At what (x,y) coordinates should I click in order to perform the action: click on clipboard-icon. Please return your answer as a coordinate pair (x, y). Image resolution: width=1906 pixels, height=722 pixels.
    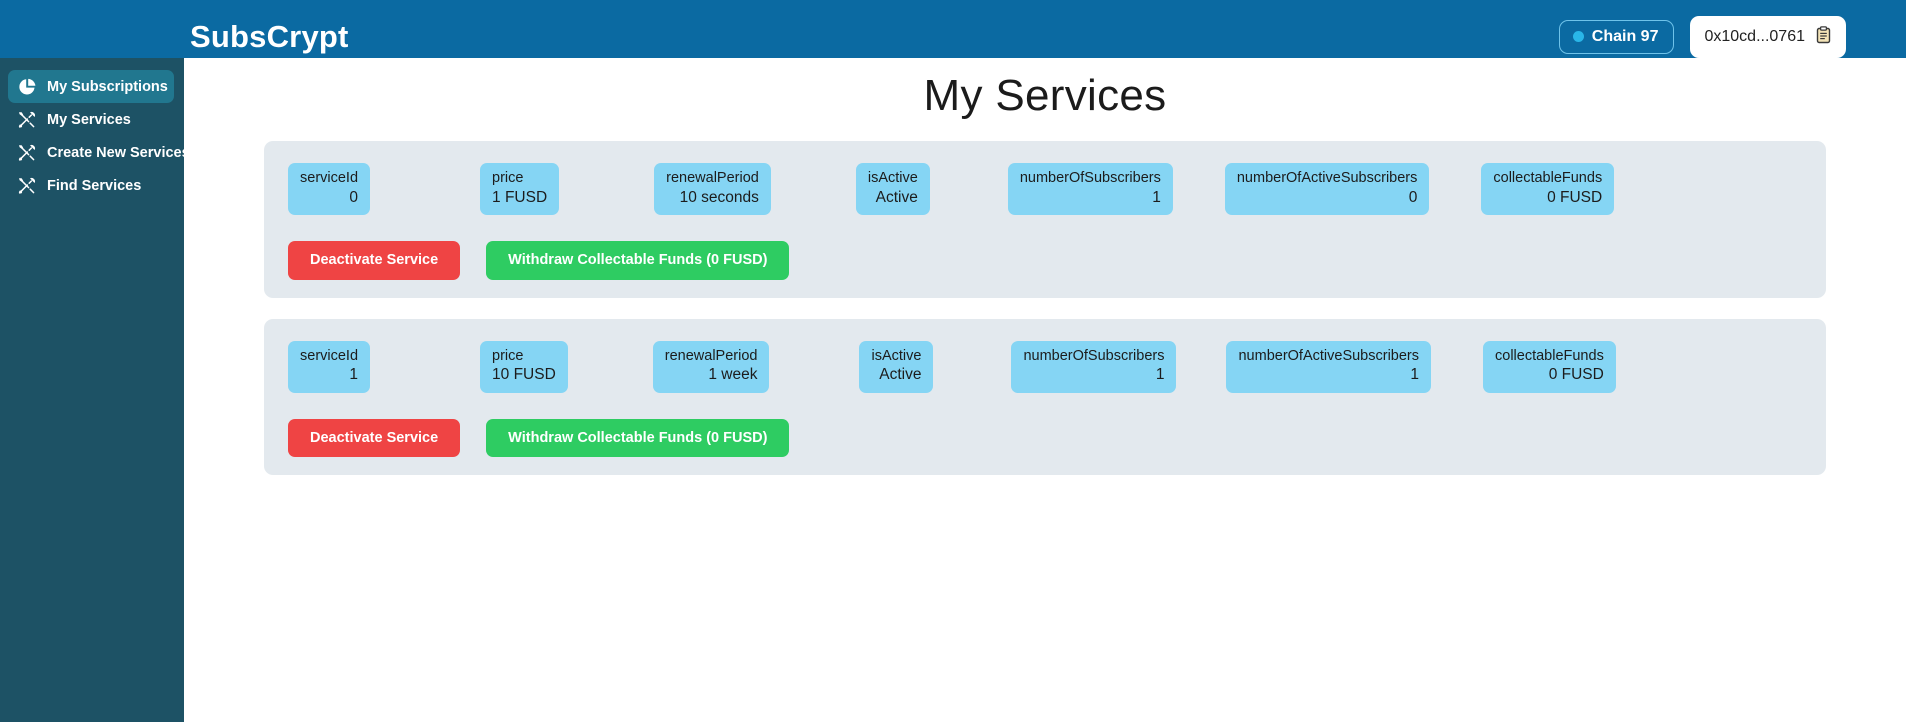
    Looking at the image, I should click on (1823, 36).